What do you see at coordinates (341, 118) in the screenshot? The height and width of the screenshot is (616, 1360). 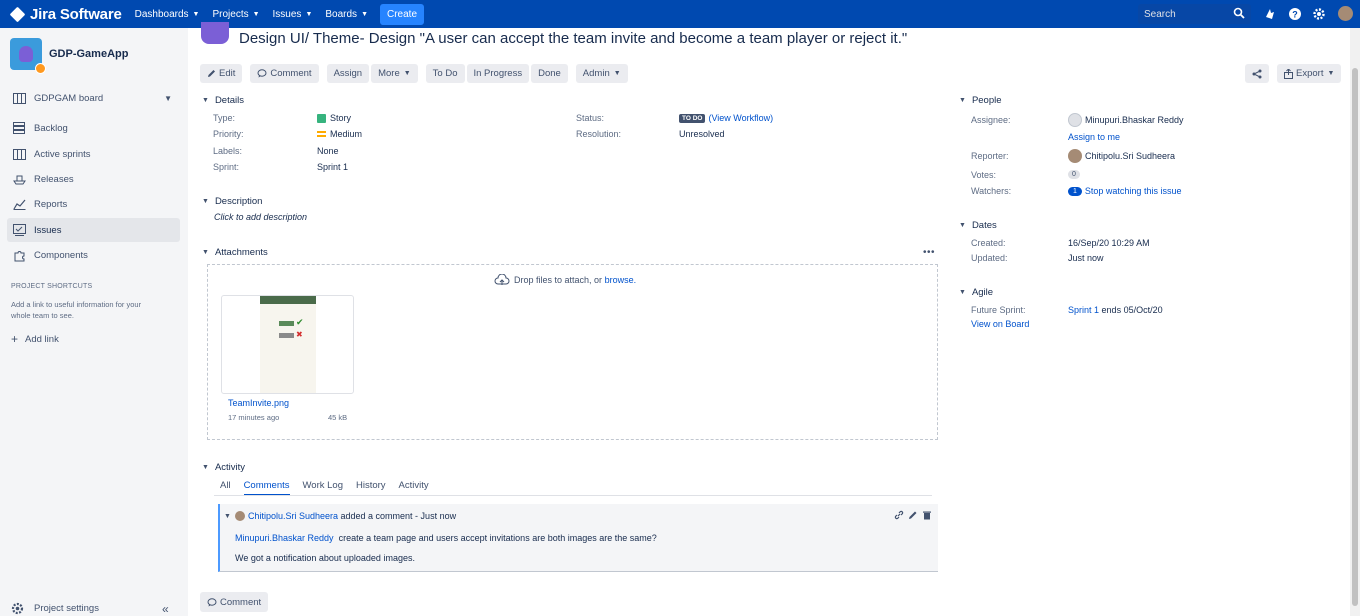 I see `type-text: Story` at bounding box center [341, 118].